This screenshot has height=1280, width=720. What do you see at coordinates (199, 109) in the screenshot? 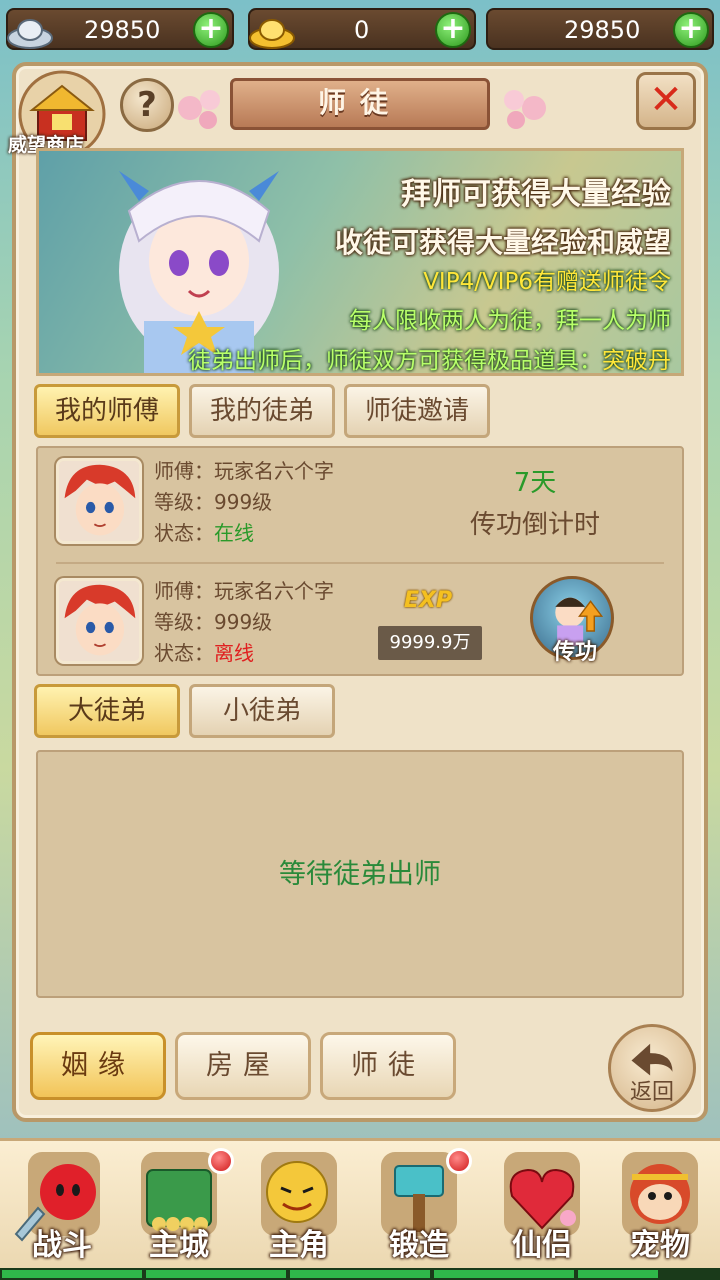
I see `blossom-left-icon` at bounding box center [199, 109].